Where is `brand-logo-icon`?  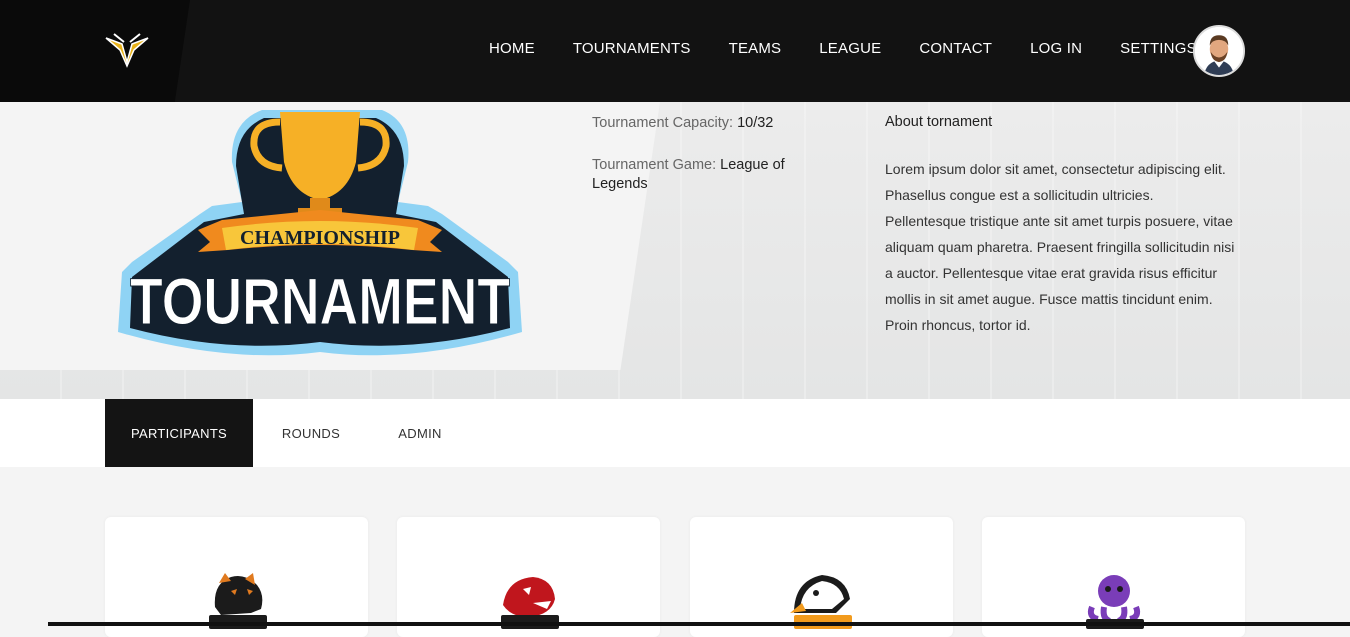
brand-logo-icon is located at coordinates (127, 49).